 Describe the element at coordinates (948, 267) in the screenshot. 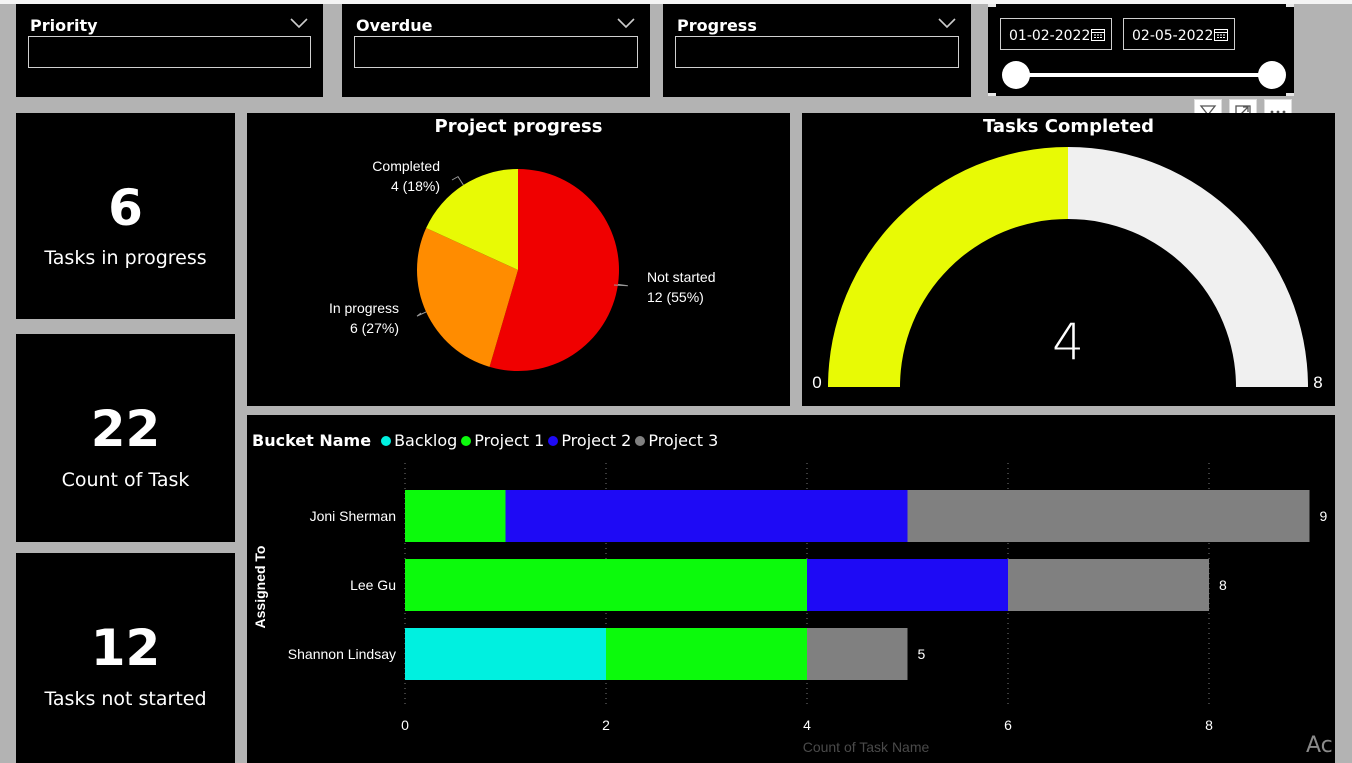

I see `gauge-value-arc` at that location.